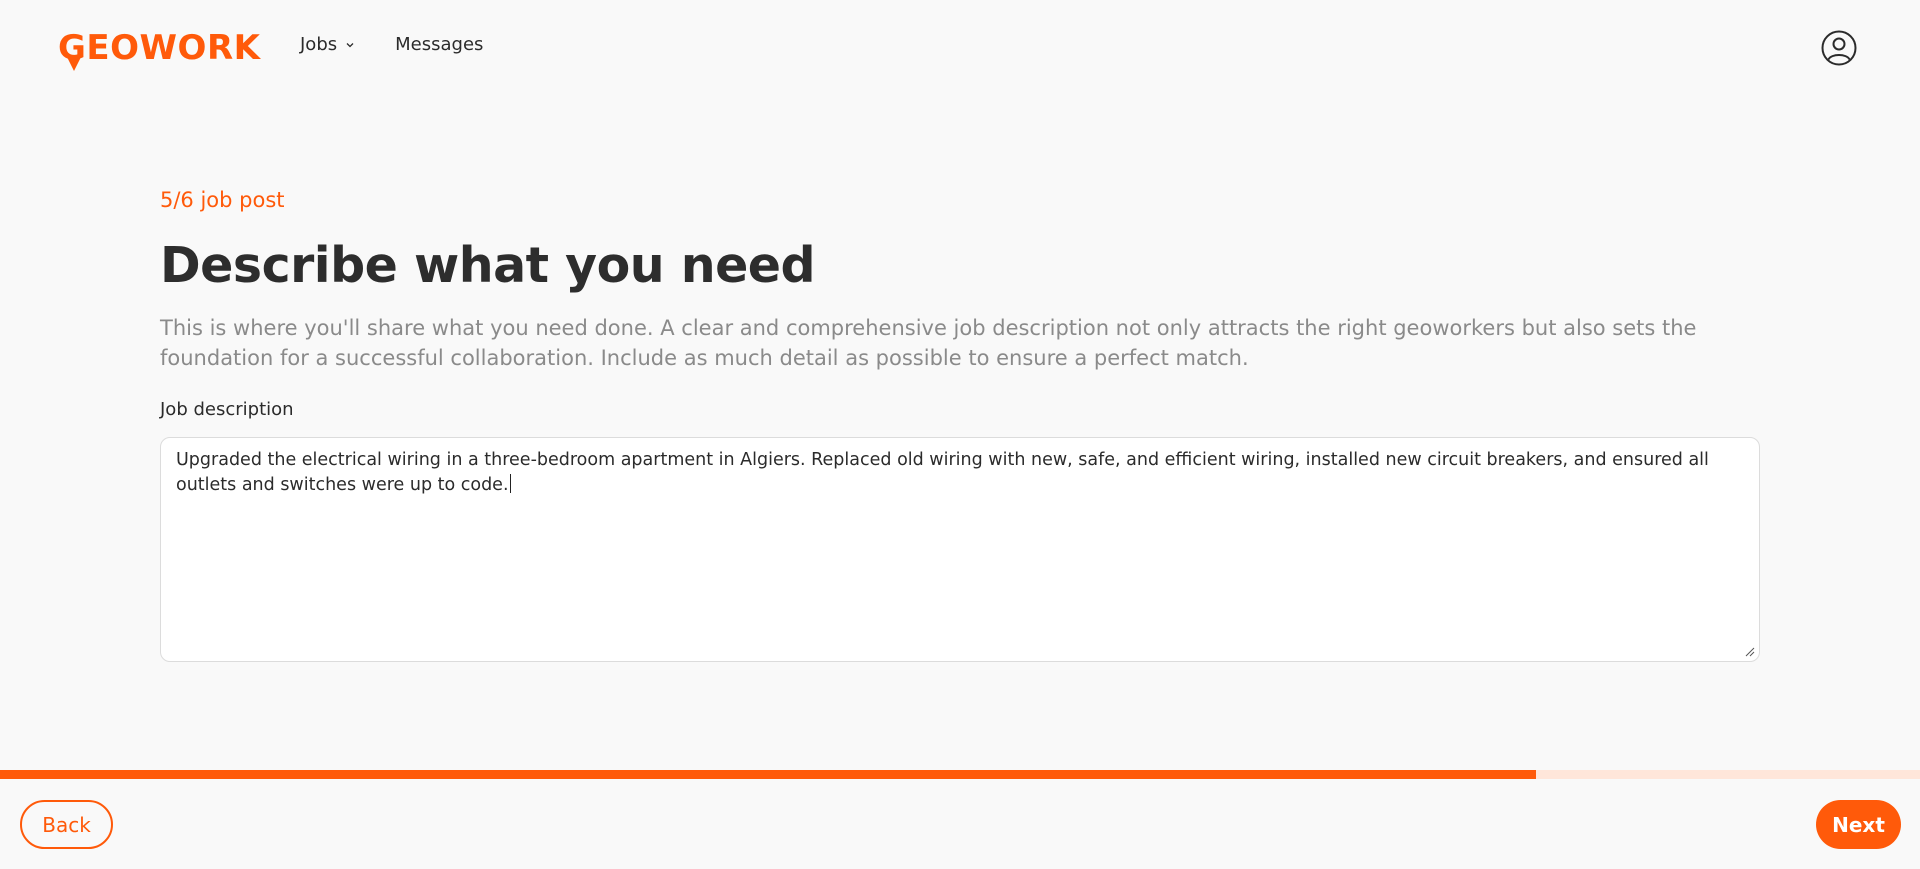  Describe the element at coordinates (510, 483) in the screenshot. I see `text-caret` at that location.